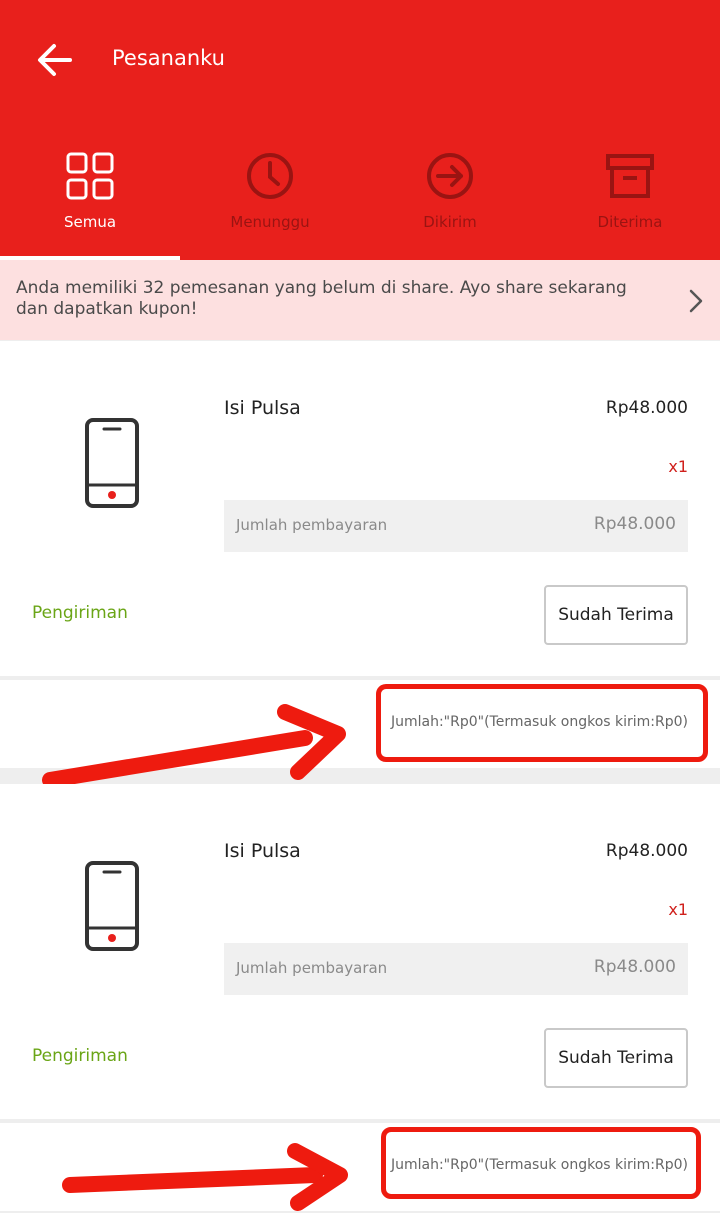 The width and height of the screenshot is (720, 1213). I want to click on chevron-right-icon, so click(696, 301).